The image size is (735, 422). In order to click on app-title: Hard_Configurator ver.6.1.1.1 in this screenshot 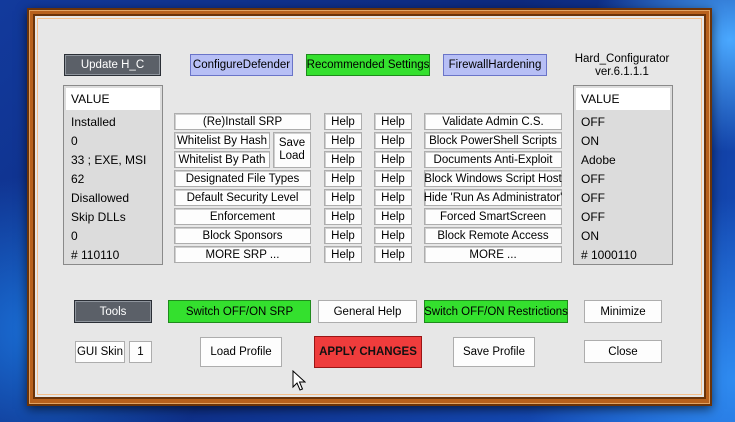, I will do `click(622, 66)`.